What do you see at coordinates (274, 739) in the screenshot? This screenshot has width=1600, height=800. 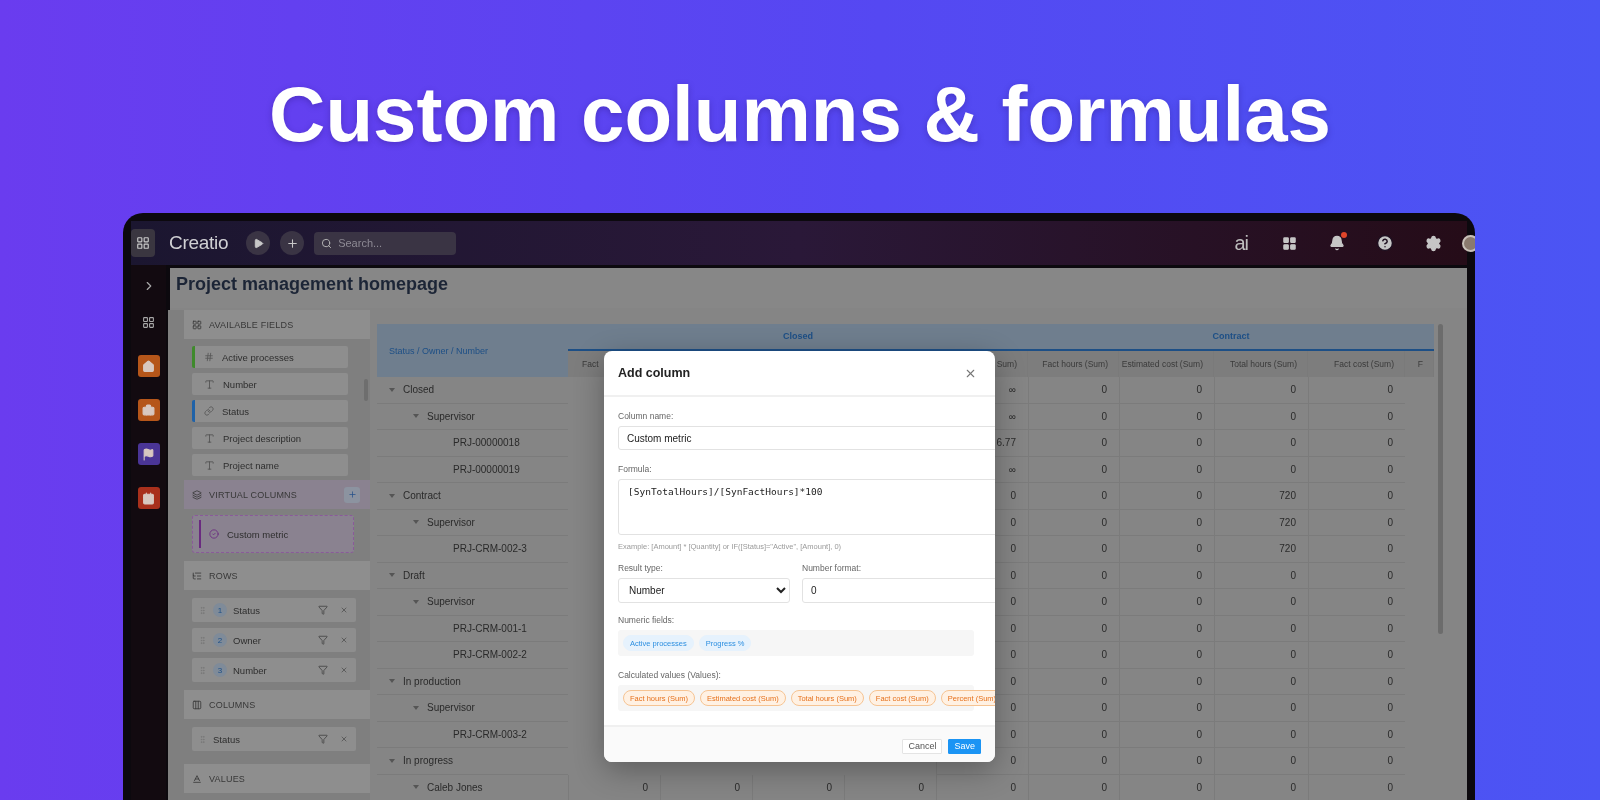 I see `column-field-item: Status` at bounding box center [274, 739].